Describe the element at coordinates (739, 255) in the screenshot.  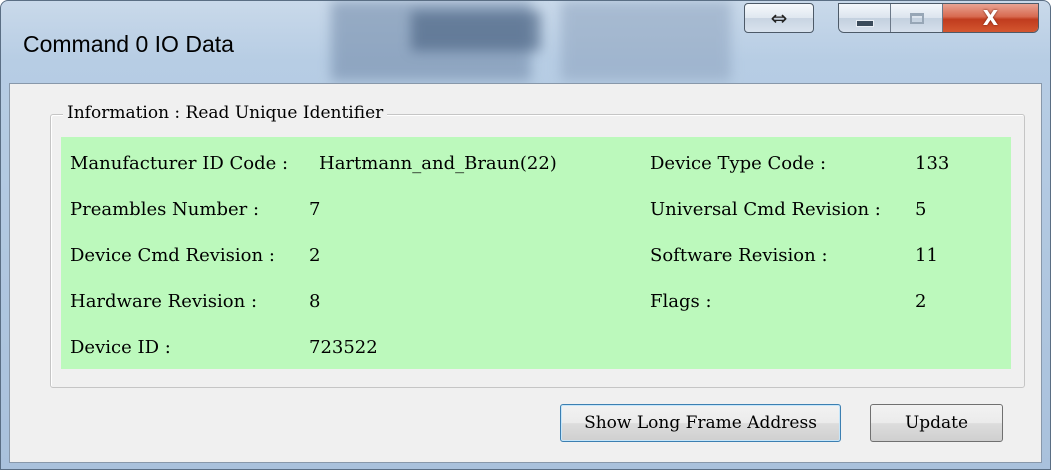
I see `software-revision-label: Software Revision :` at that location.